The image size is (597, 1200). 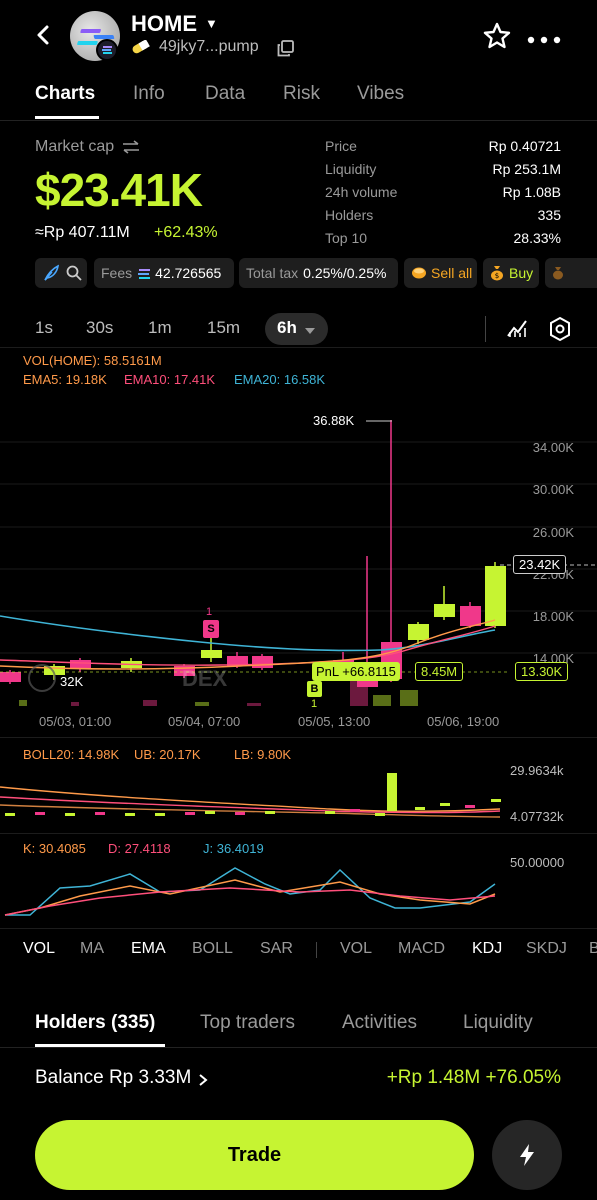 I want to click on trade-button: Trade, so click(x=254, y=1155).